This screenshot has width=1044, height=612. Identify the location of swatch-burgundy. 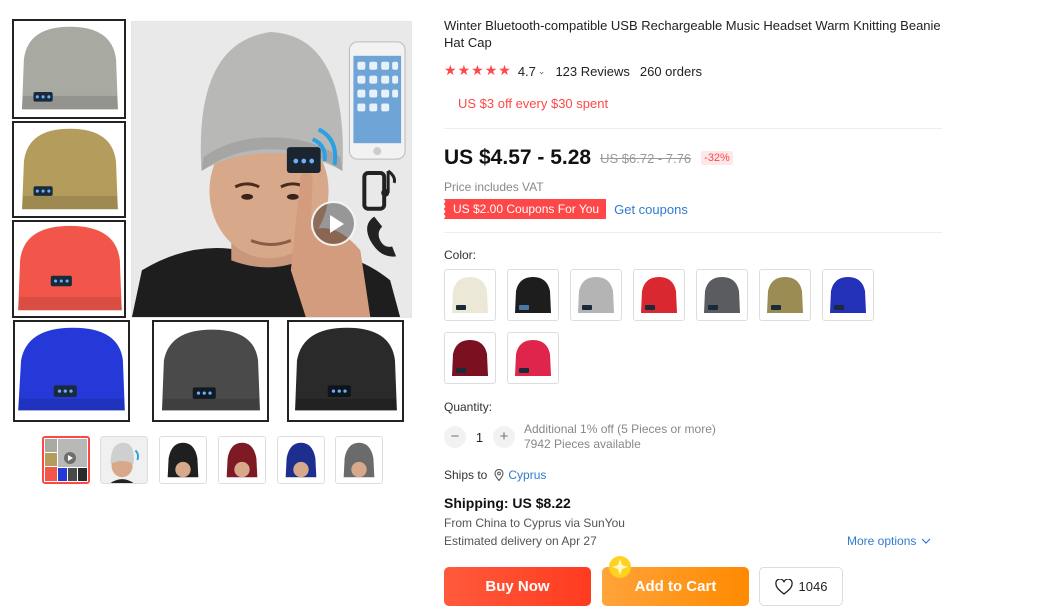
(470, 358).